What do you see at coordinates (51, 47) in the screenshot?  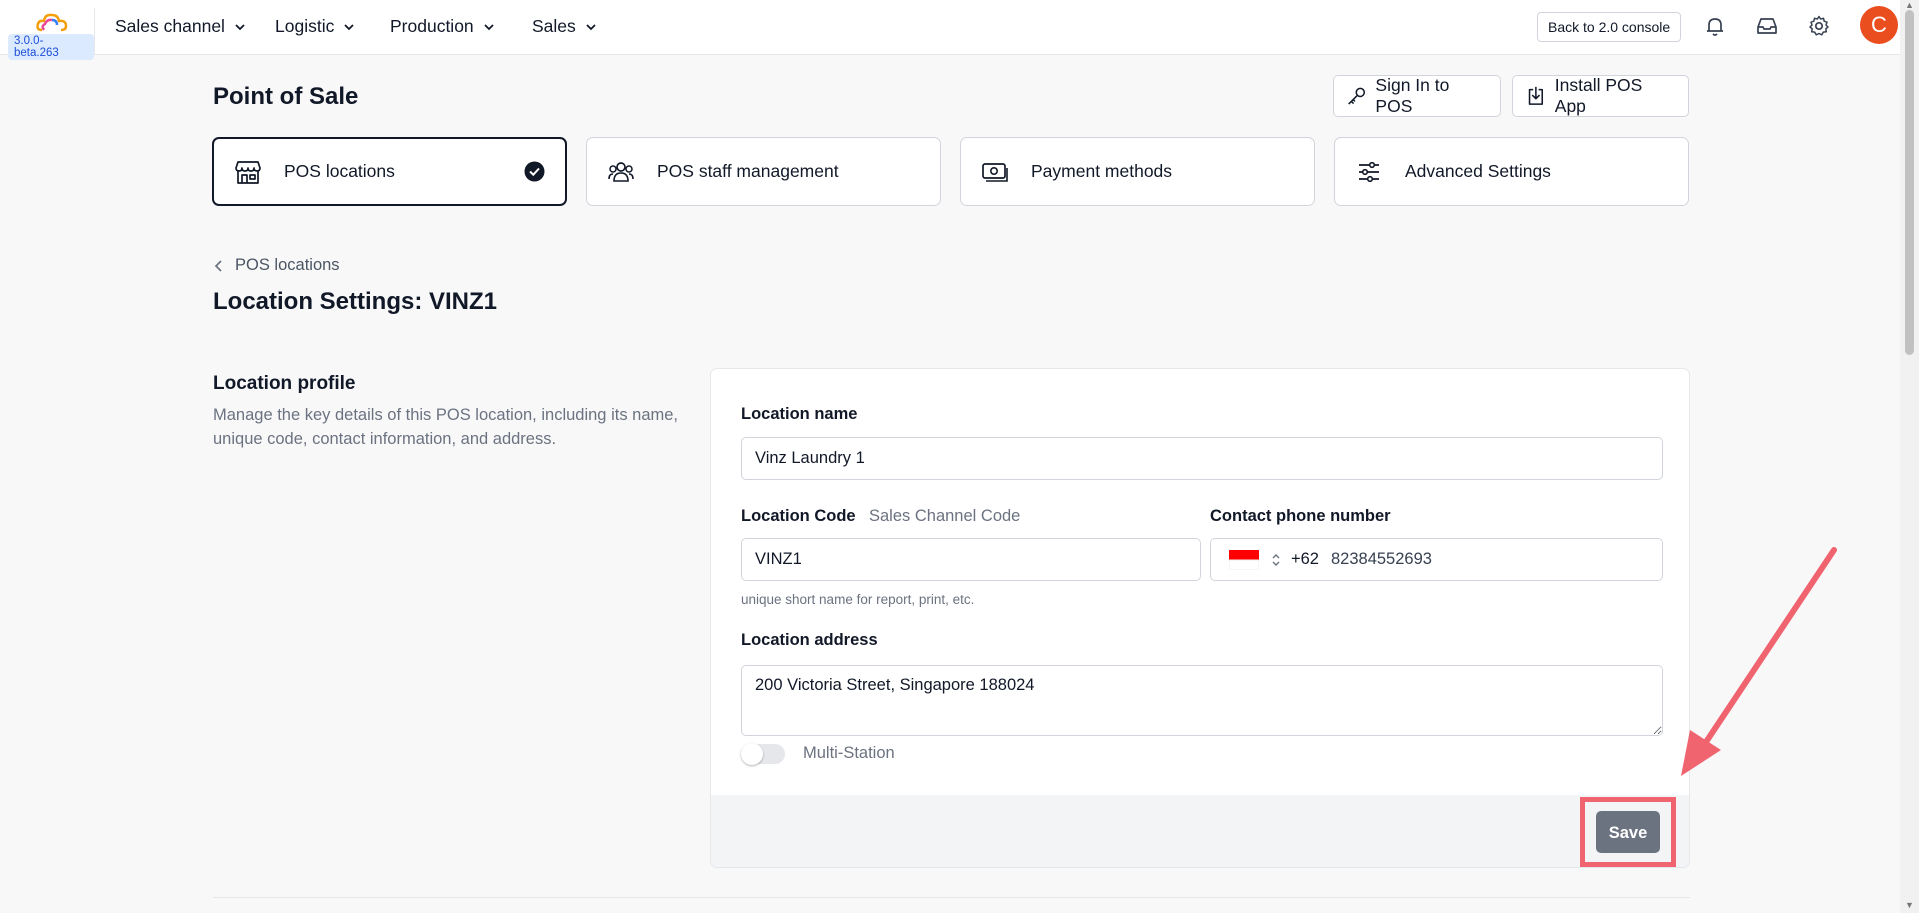 I see `version-badge: 3.0.0-beta.263` at bounding box center [51, 47].